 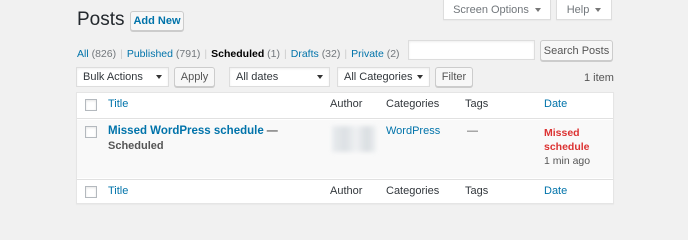 What do you see at coordinates (113, 77) in the screenshot?
I see `bulk-actions-value: Bulk Actions` at bounding box center [113, 77].